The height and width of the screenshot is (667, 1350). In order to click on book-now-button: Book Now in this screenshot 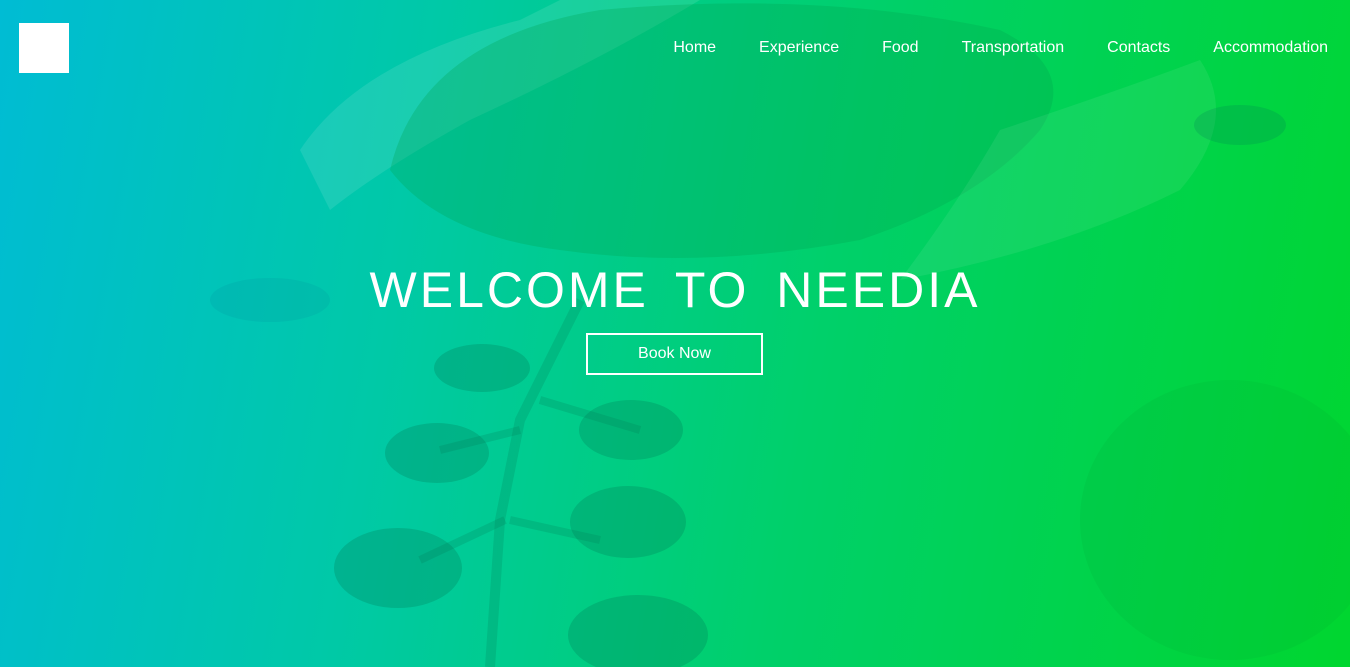, I will do `click(674, 354)`.